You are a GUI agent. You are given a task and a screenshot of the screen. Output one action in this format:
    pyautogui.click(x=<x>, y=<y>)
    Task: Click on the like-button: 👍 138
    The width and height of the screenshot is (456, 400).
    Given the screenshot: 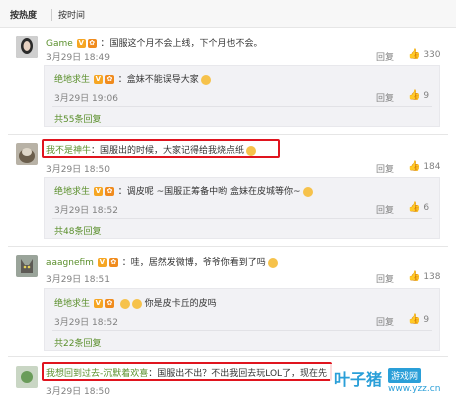 What is the action you would take?
    pyautogui.click(x=424, y=276)
    